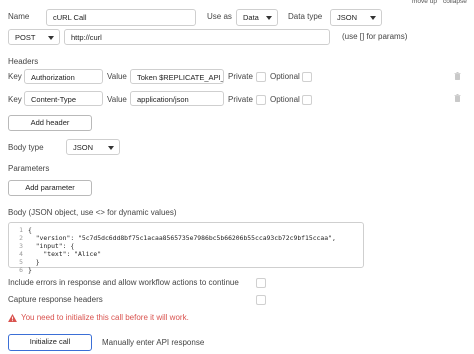  What do you see at coordinates (30, 230) in the screenshot?
I see `code-line: {` at bounding box center [30, 230].